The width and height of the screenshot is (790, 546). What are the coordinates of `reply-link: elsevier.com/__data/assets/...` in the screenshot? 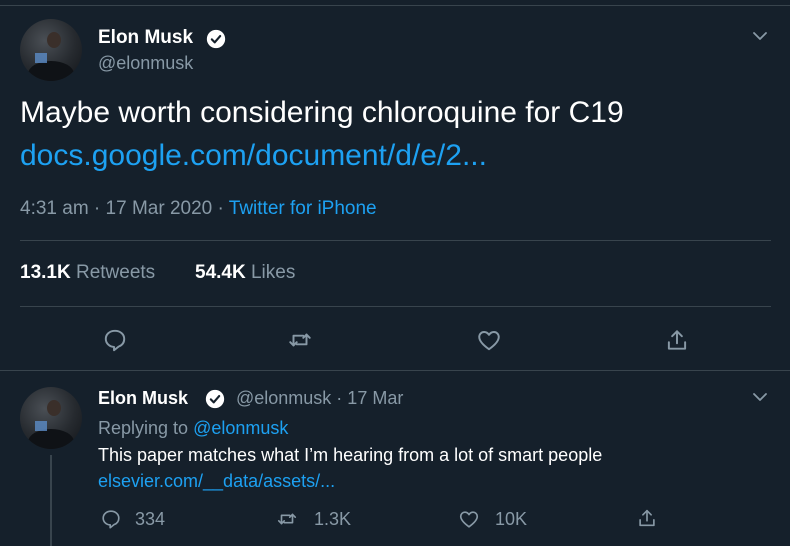 It's located at (216, 481).